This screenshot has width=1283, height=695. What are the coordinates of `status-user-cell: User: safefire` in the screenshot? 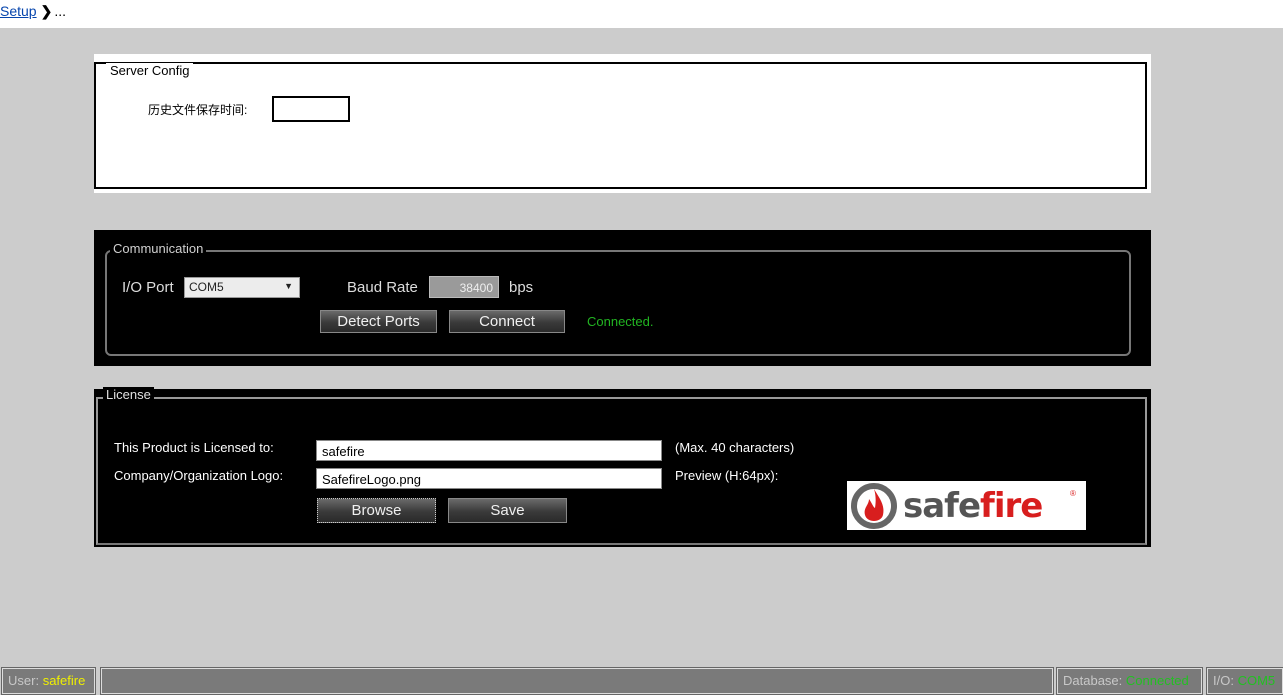 It's located at (48, 681).